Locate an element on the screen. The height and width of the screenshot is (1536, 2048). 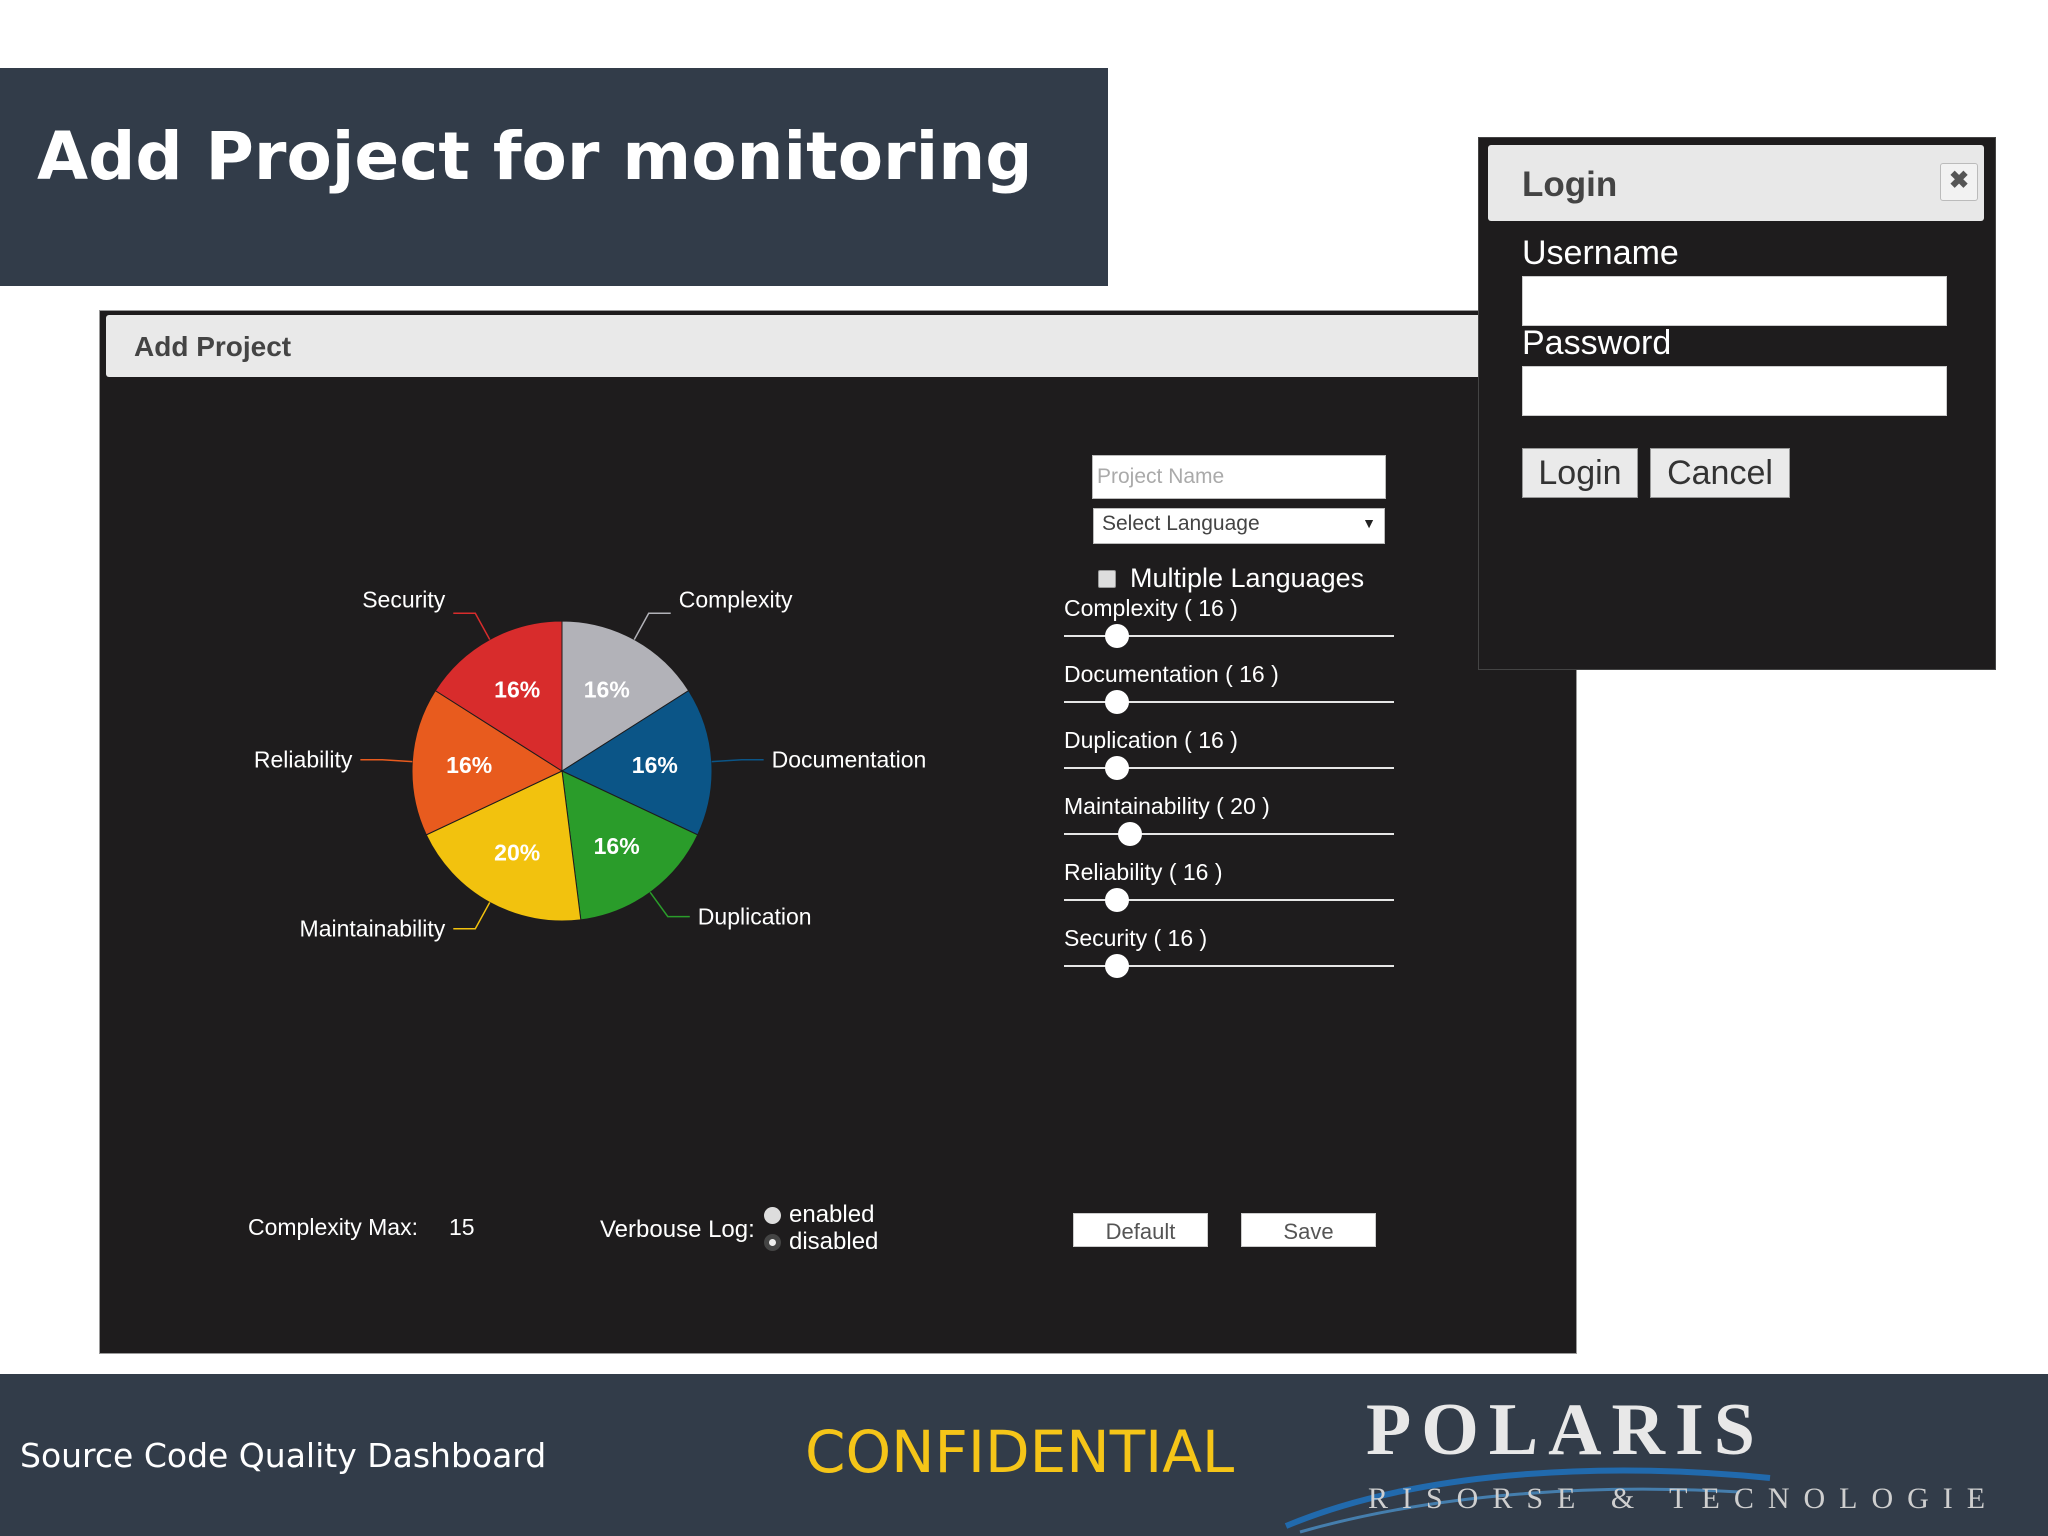
complexity-max-label: Complexity Max: is located at coordinates (333, 1227).